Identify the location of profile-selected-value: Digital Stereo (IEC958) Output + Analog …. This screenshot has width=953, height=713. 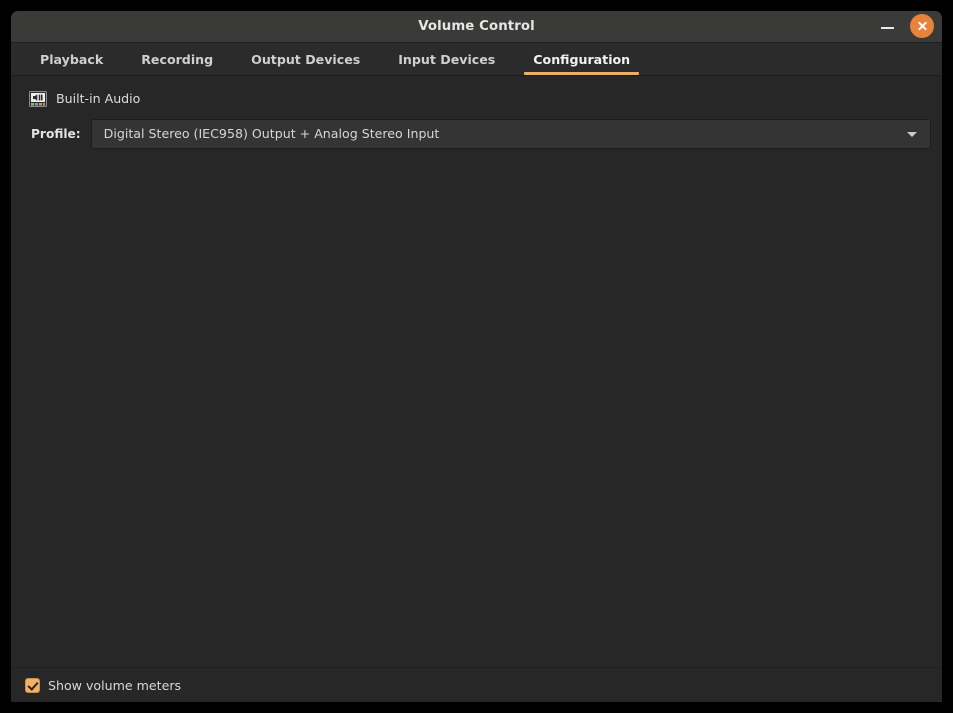
(271, 133).